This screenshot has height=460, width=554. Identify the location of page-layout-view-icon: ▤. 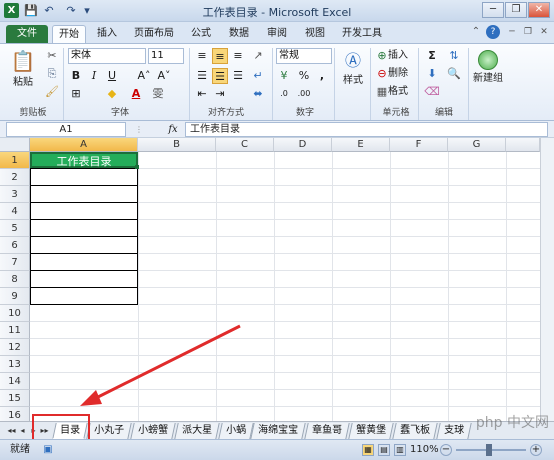
(384, 450).